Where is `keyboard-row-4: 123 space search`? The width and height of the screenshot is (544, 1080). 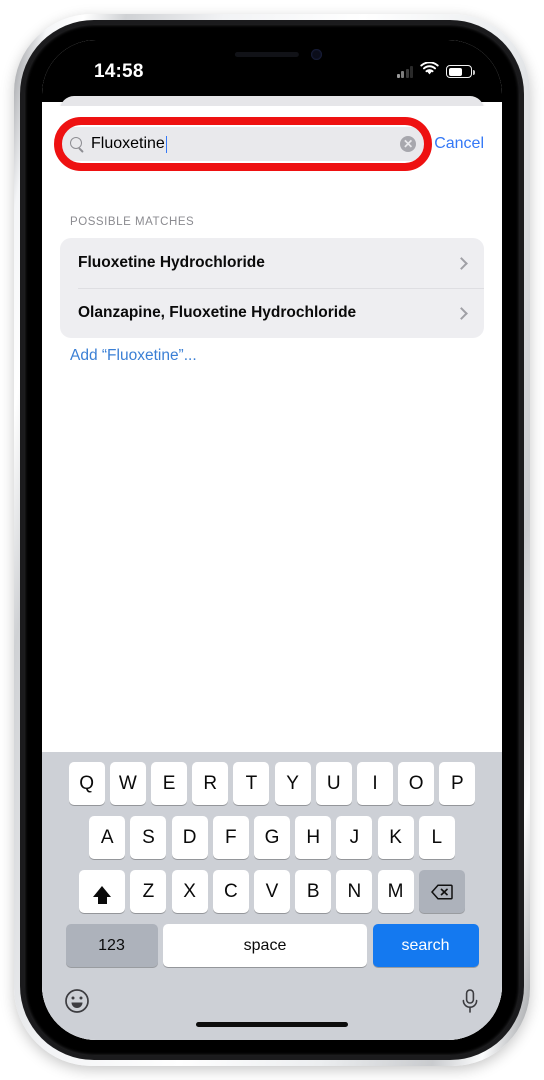 keyboard-row-4: 123 space search is located at coordinates (272, 940).